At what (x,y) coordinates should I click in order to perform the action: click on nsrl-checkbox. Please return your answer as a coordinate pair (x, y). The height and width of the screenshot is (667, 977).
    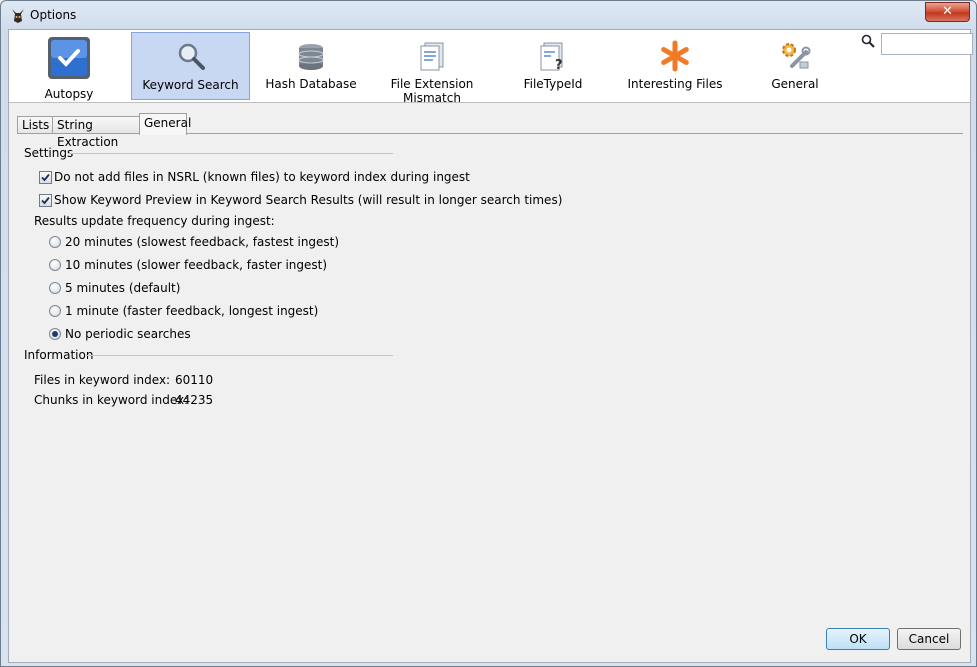
    Looking at the image, I should click on (45, 177).